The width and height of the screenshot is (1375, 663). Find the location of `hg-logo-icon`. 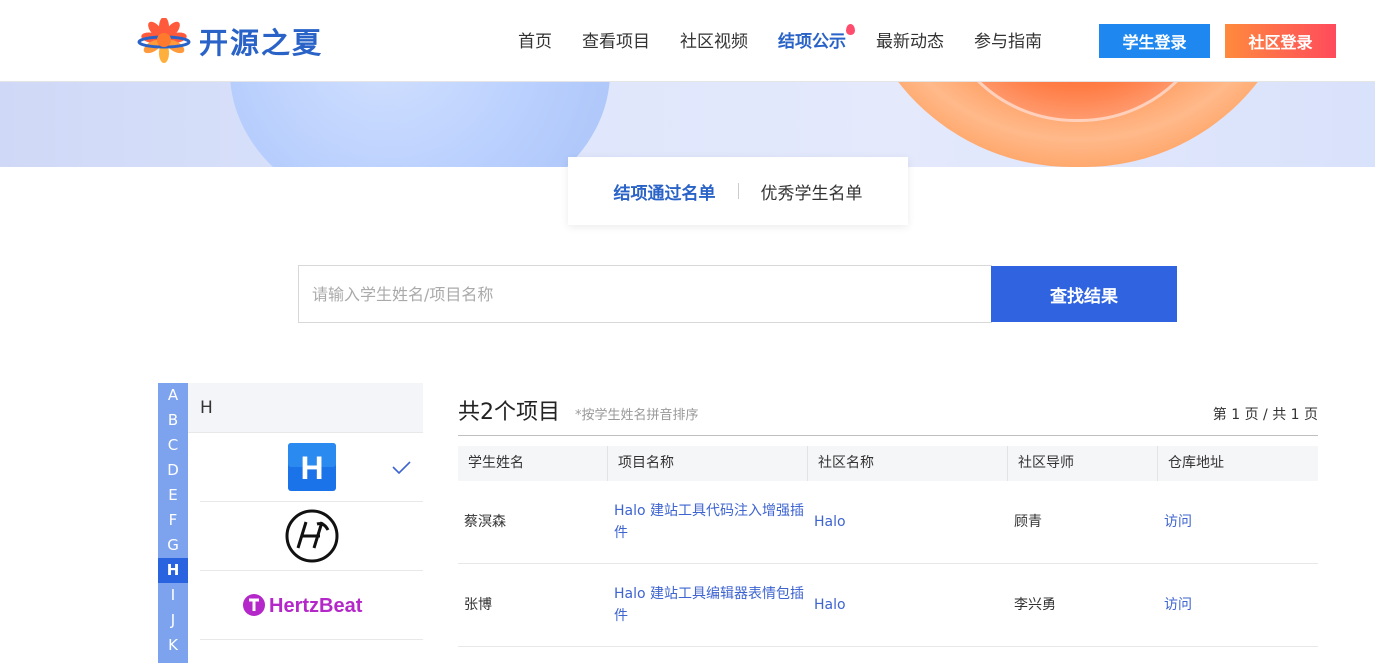

hg-logo-icon is located at coordinates (311, 536).